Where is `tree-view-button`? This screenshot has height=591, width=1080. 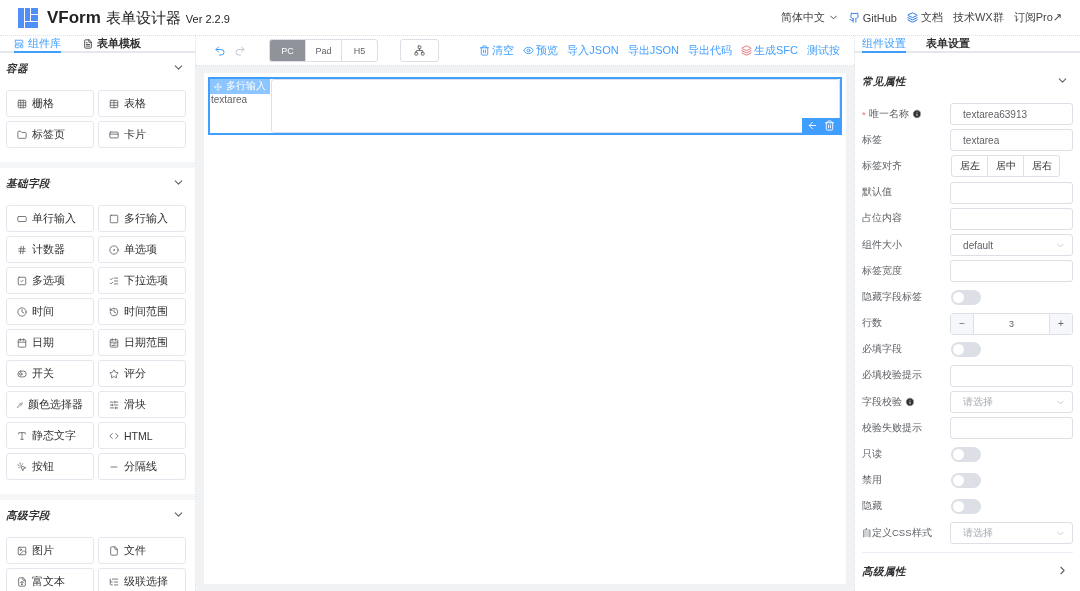 tree-view-button is located at coordinates (419, 50).